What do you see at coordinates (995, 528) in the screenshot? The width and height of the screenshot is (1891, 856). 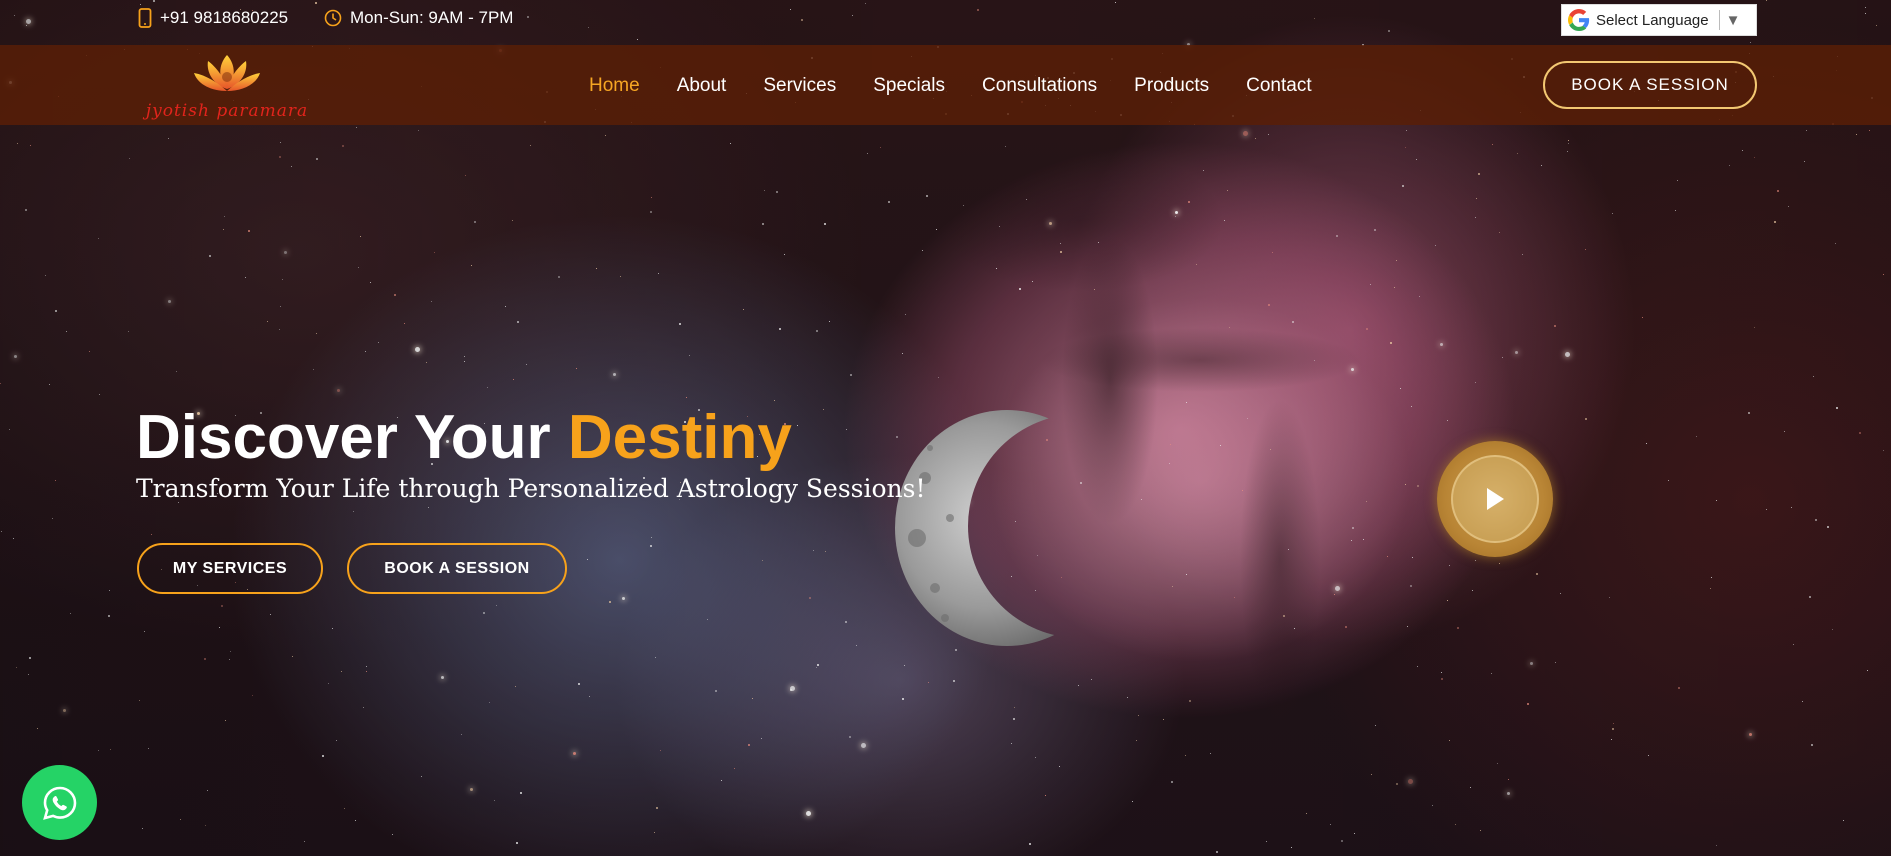 I see `crescent-moon-image` at bounding box center [995, 528].